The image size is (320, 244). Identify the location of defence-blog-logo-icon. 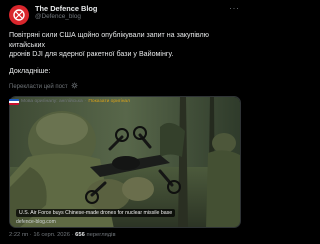
(19, 15).